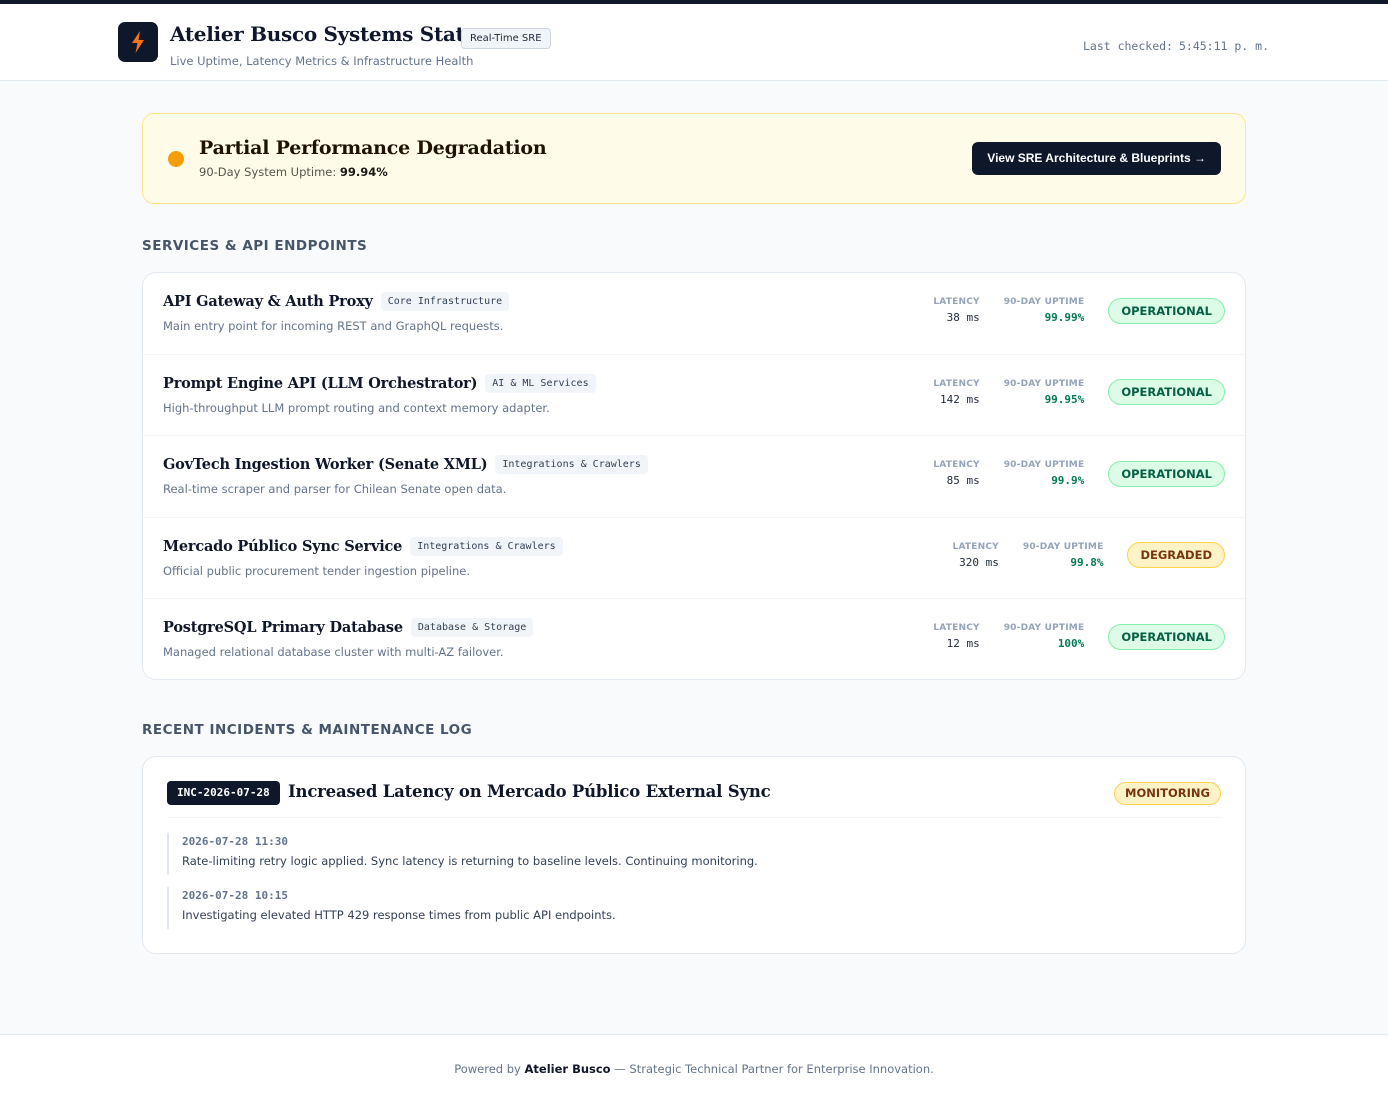  I want to click on latency-metric: LATENCY 12 ms, so click(956, 636).